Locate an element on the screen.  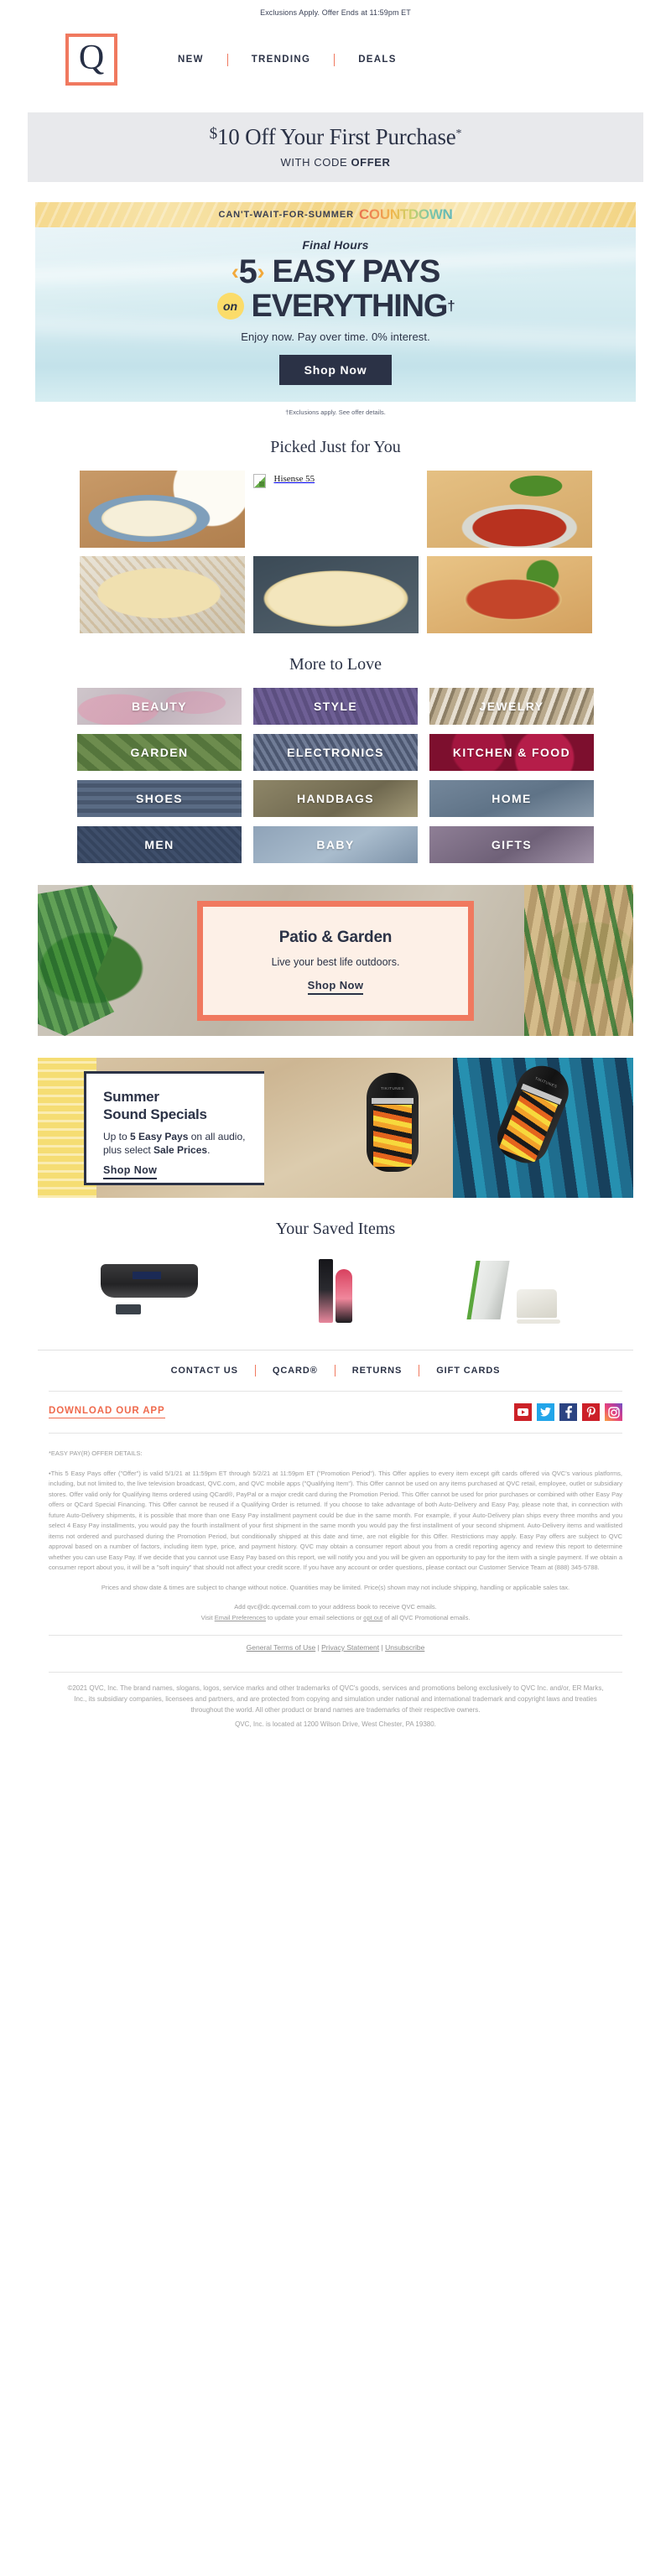
unsubscribe-link: Unsubscribe is located at coordinates (404, 1647).